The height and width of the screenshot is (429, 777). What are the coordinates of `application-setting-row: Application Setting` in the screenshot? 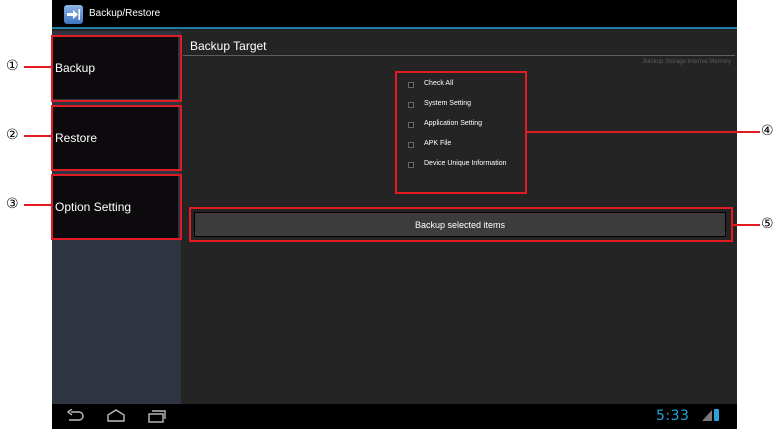 It's located at (462, 126).